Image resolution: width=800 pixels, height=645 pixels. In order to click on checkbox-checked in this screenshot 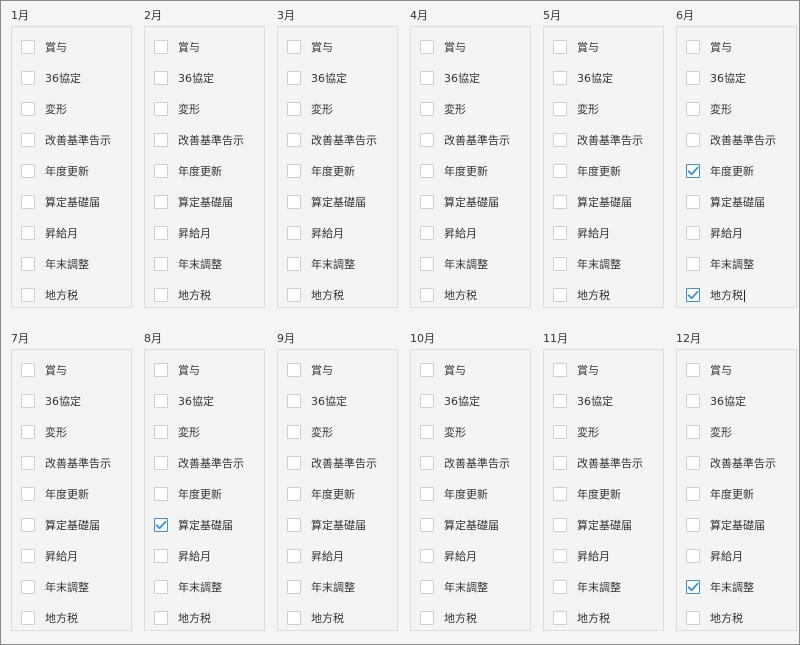, I will do `click(693, 294)`.